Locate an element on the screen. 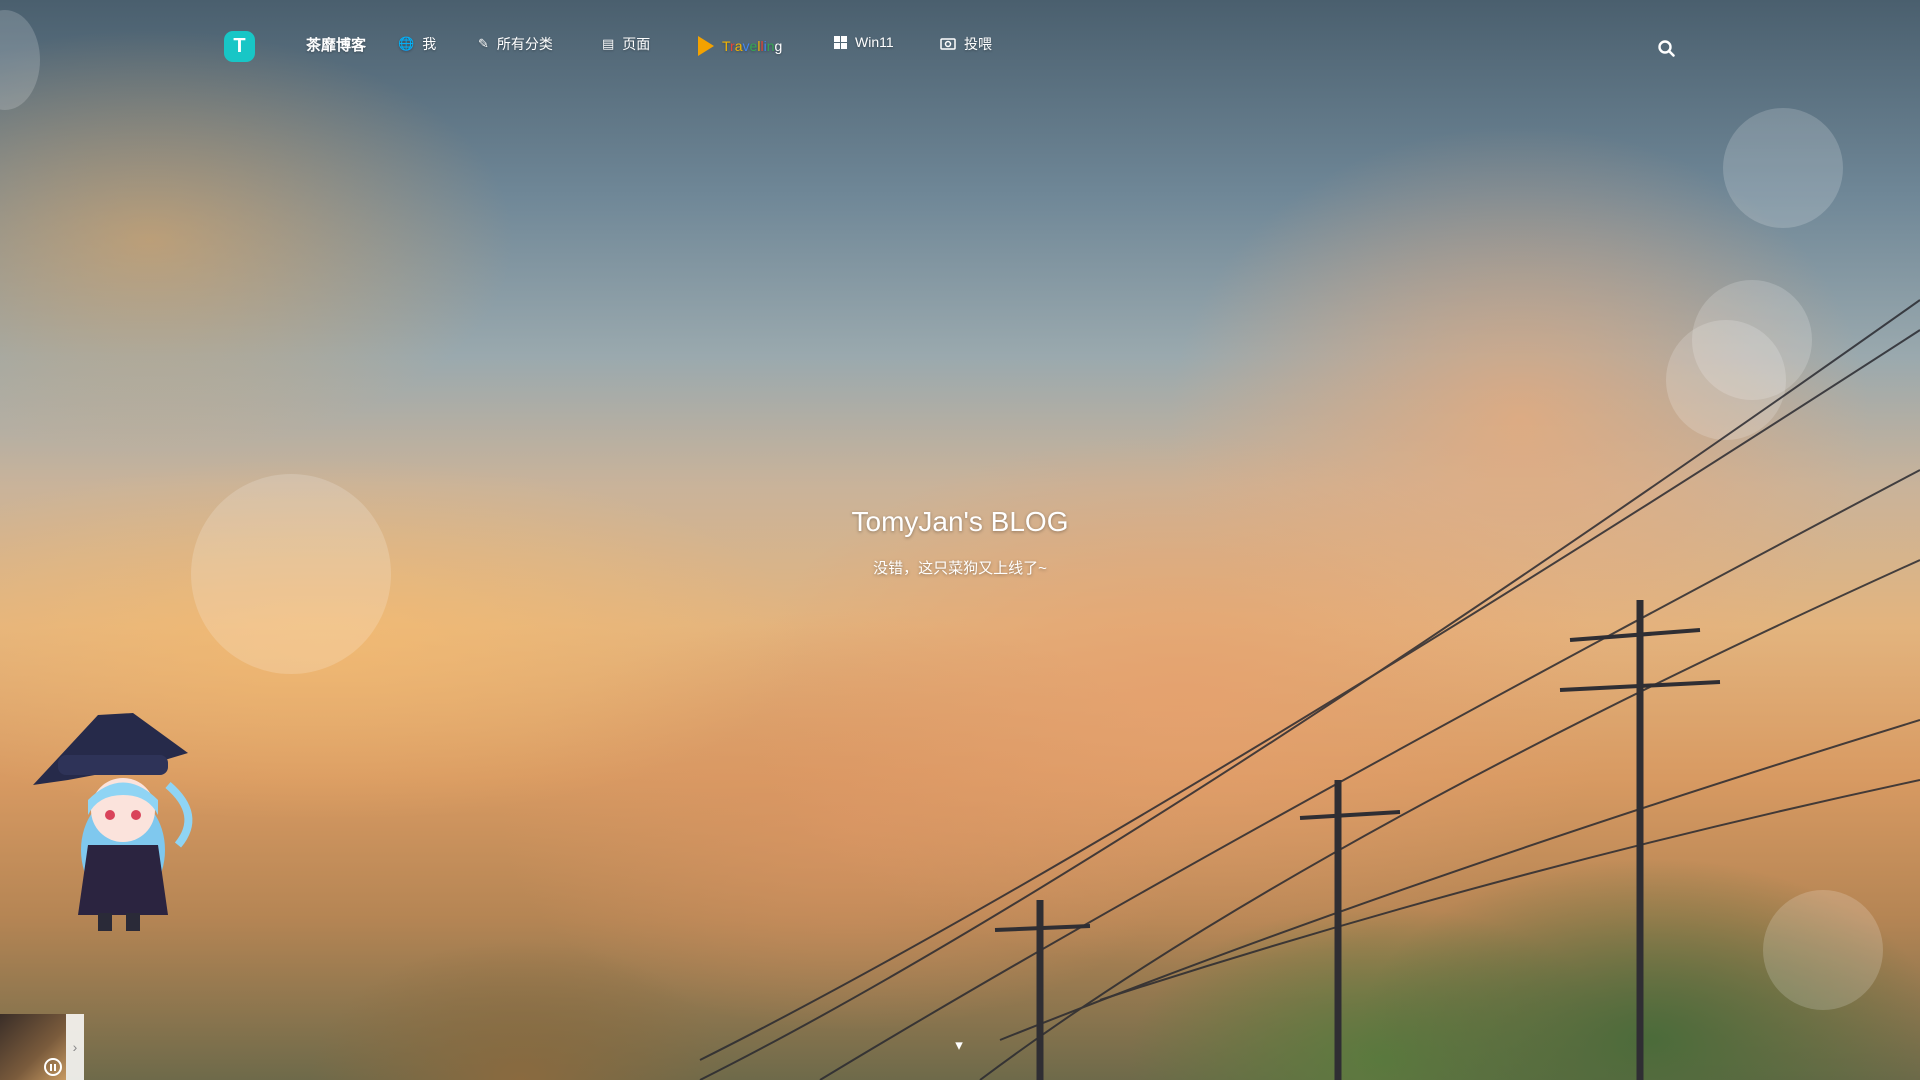 This screenshot has width=1920, height=1080. nav-item-donate: 投喂 is located at coordinates (966, 44).